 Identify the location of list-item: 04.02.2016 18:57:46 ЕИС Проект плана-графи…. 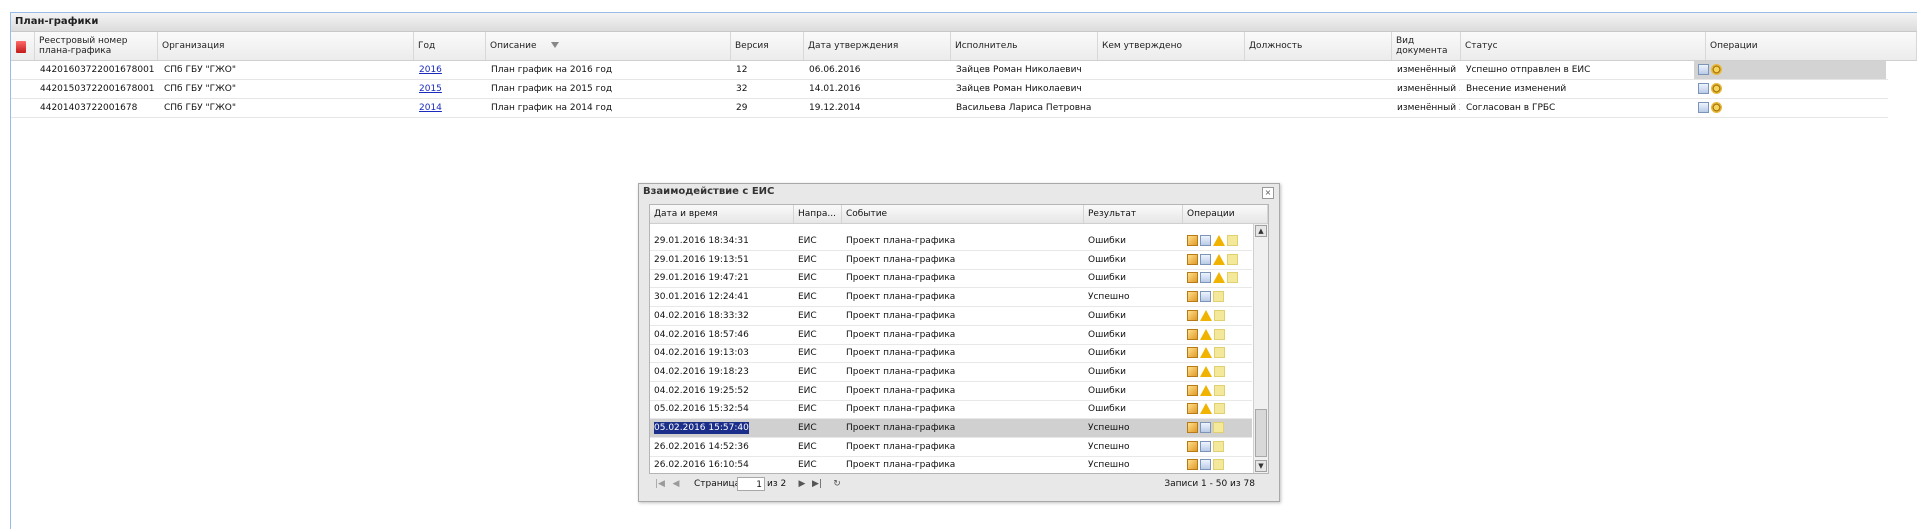
(951, 335).